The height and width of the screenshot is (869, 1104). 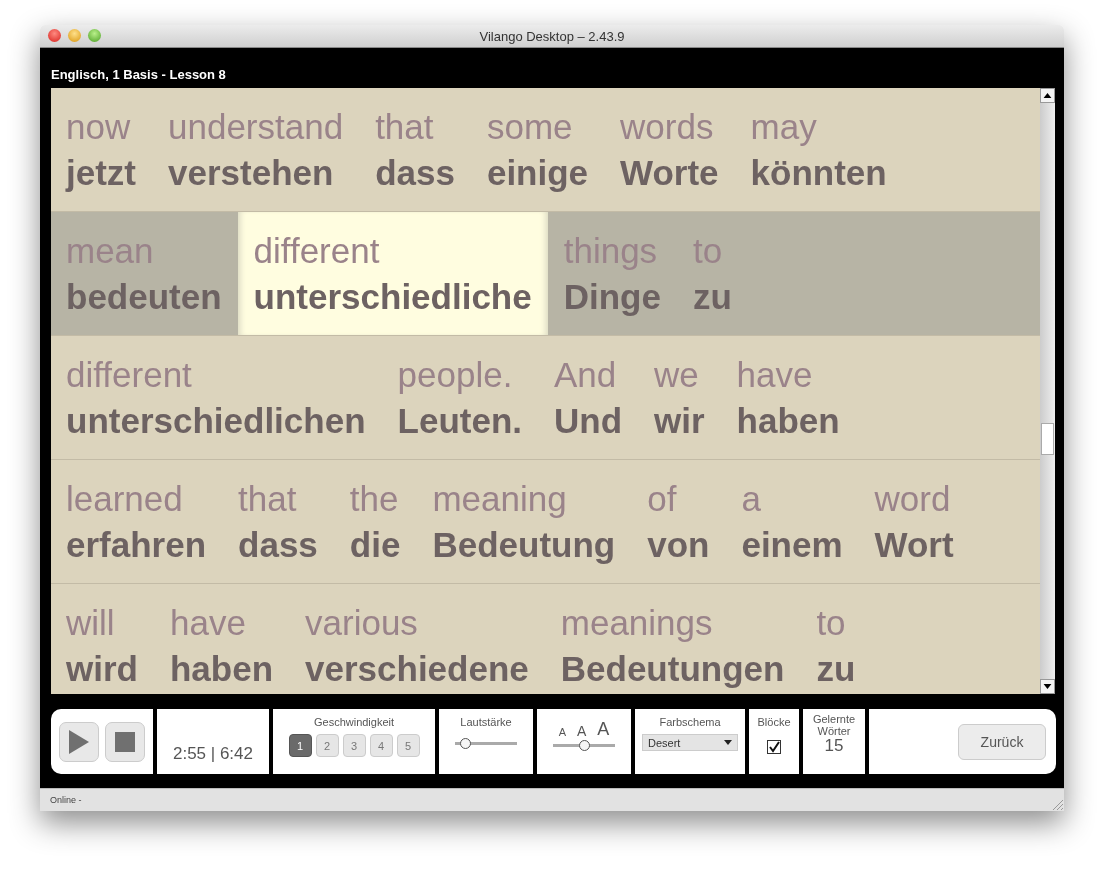 I want to click on color-scheme-dropdown: Desert, so click(x=690, y=742).